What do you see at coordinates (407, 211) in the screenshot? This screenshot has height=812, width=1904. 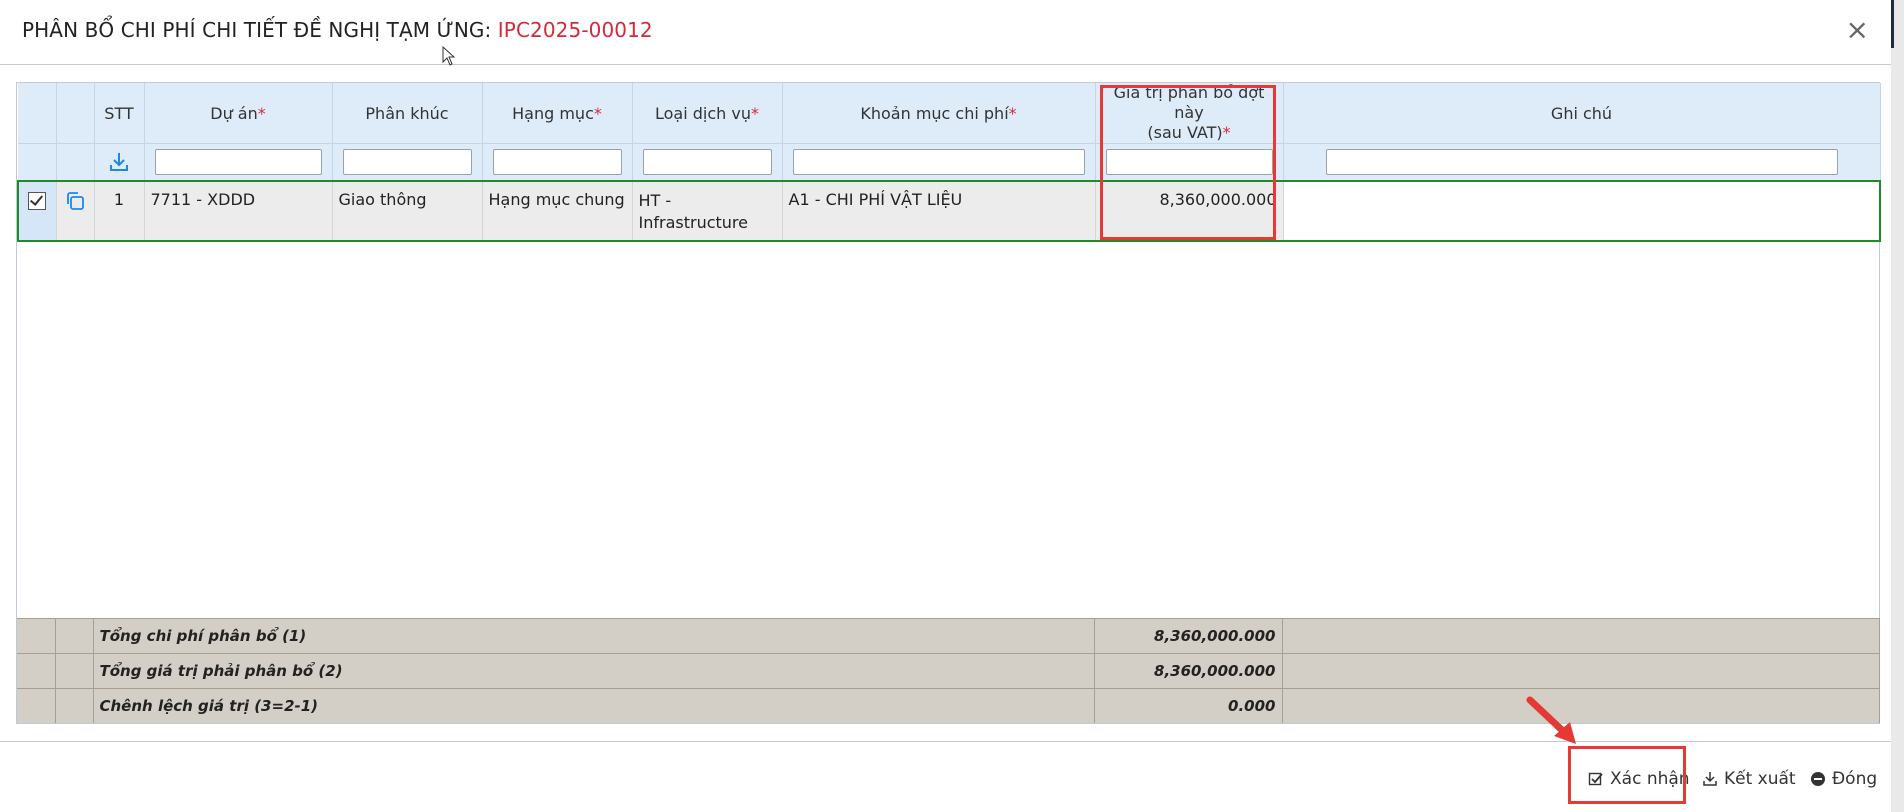 I see `cell-phan-khuc: Giao thông` at bounding box center [407, 211].